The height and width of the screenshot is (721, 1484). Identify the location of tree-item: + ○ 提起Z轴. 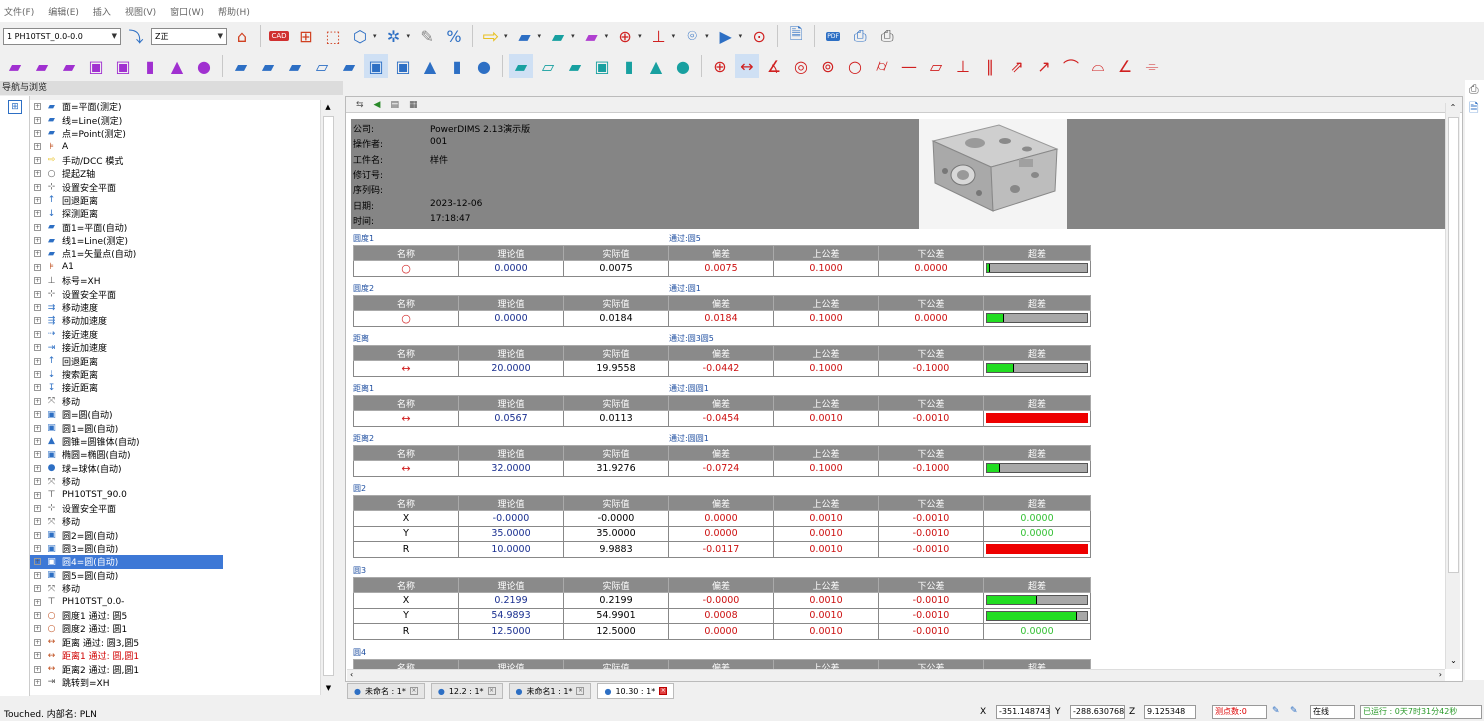
(182, 173).